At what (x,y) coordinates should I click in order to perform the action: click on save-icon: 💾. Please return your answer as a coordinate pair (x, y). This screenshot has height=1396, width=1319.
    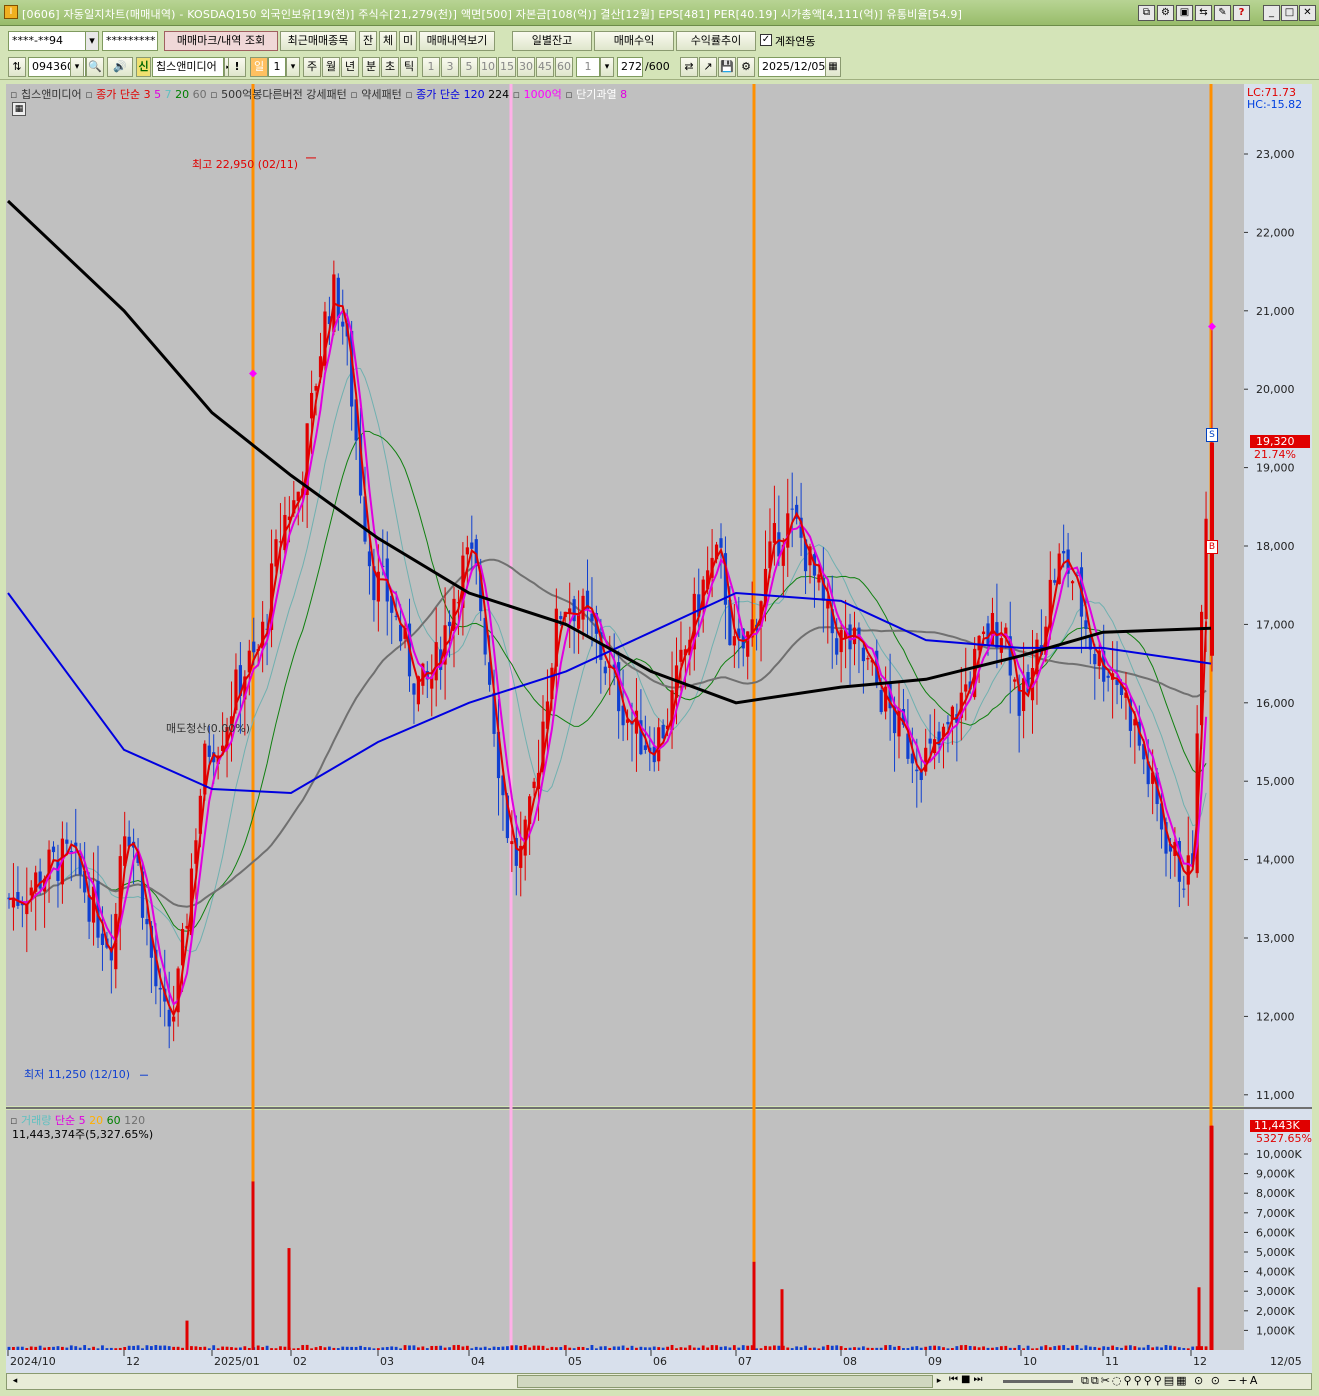
    Looking at the image, I should click on (727, 67).